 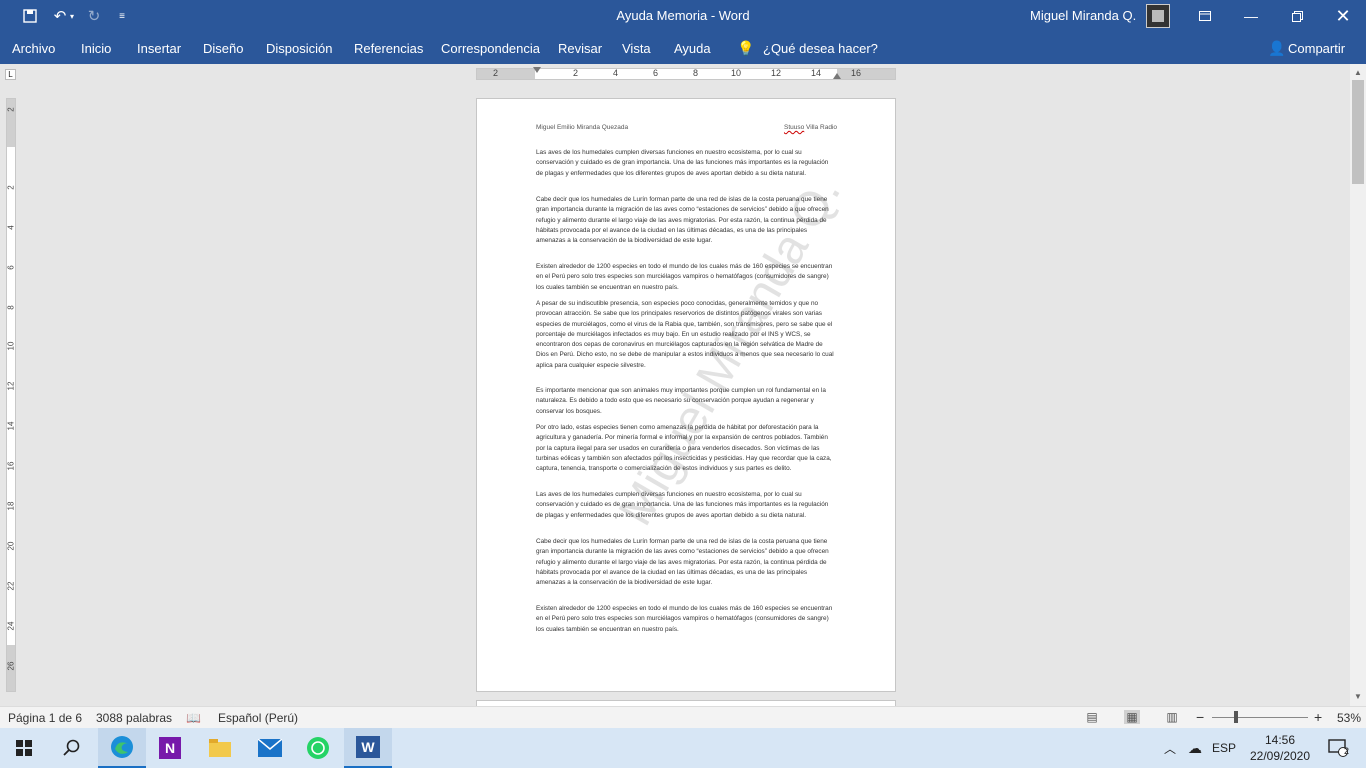 I want to click on page-count: Página 1 de 6, so click(x=45, y=718).